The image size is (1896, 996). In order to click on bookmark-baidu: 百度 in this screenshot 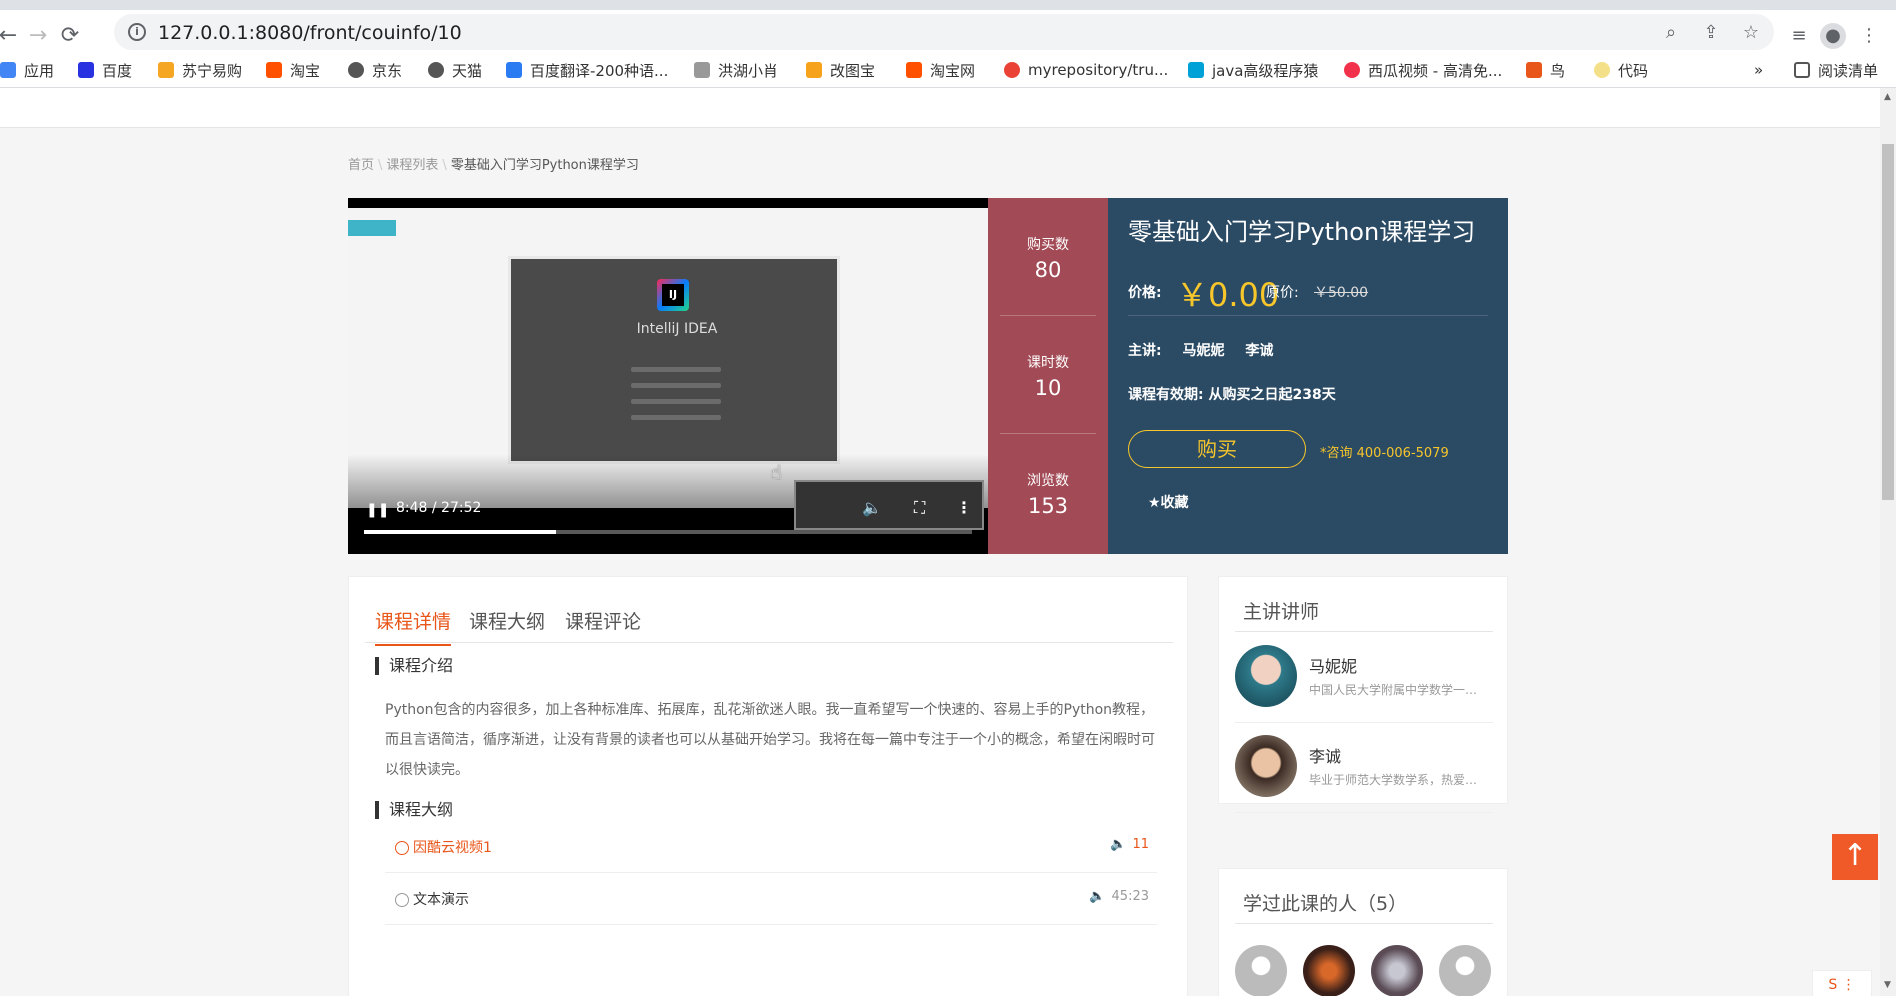, I will do `click(105, 70)`.